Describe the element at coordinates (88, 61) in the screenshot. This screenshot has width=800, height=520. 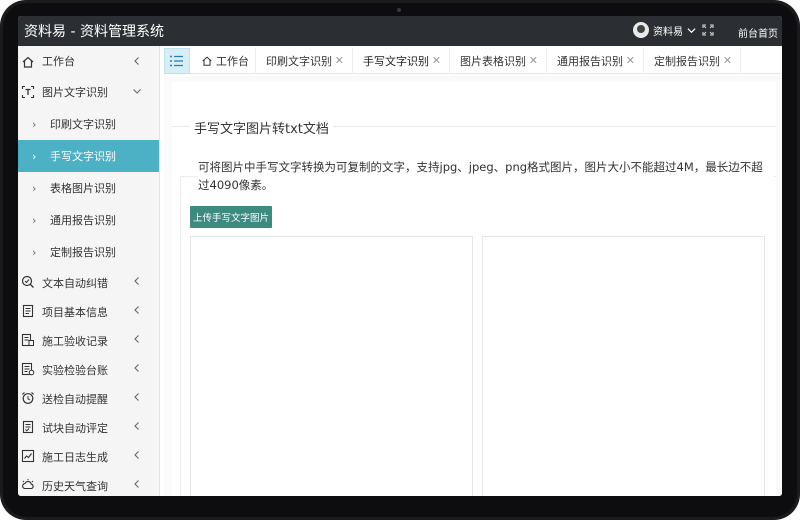
I see `sidebar-item-workbench: 工作台` at that location.